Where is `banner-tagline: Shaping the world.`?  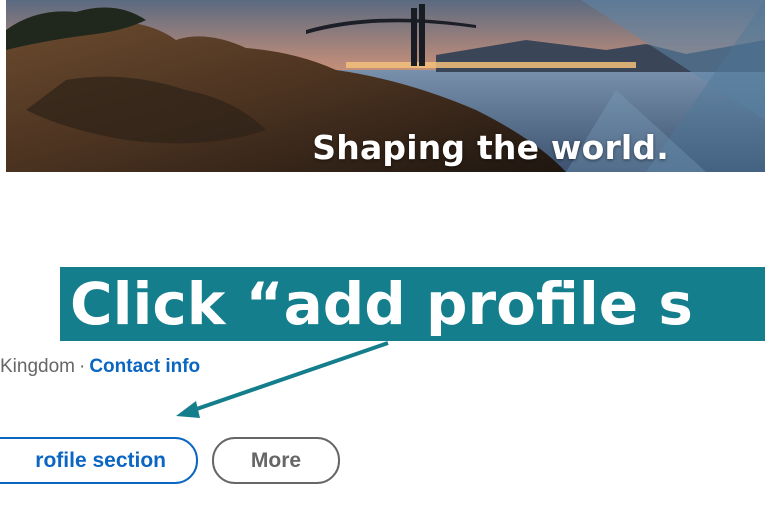
banner-tagline: Shaping the world. is located at coordinates (490, 147).